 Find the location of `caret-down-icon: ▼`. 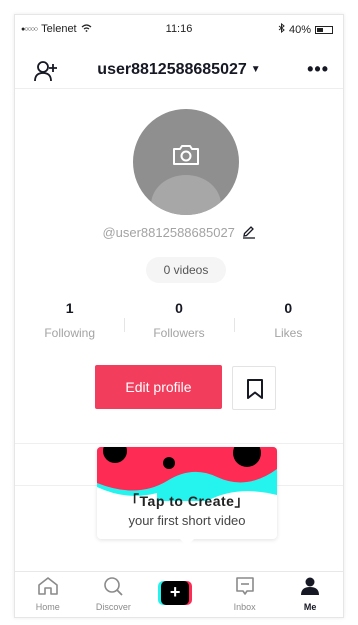

caret-down-icon: ▼ is located at coordinates (255, 69).